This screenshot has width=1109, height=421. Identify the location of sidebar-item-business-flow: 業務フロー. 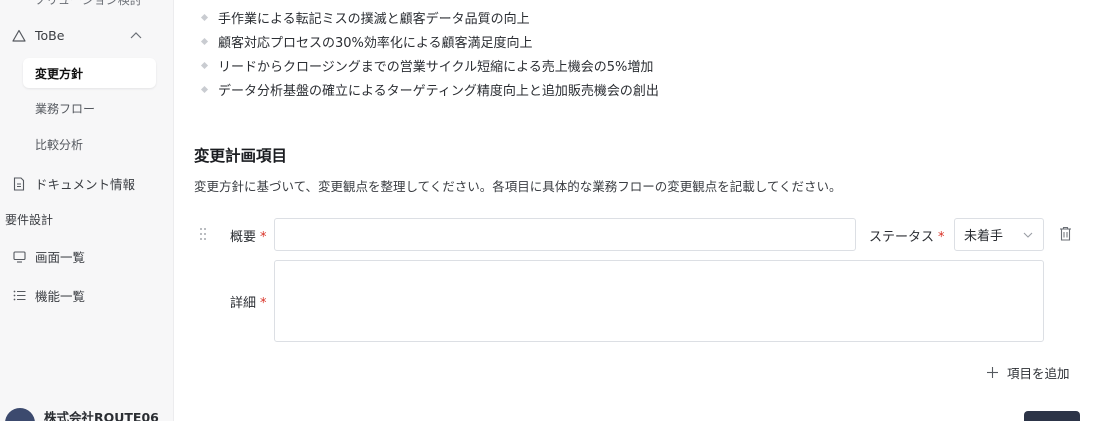
(89, 108).